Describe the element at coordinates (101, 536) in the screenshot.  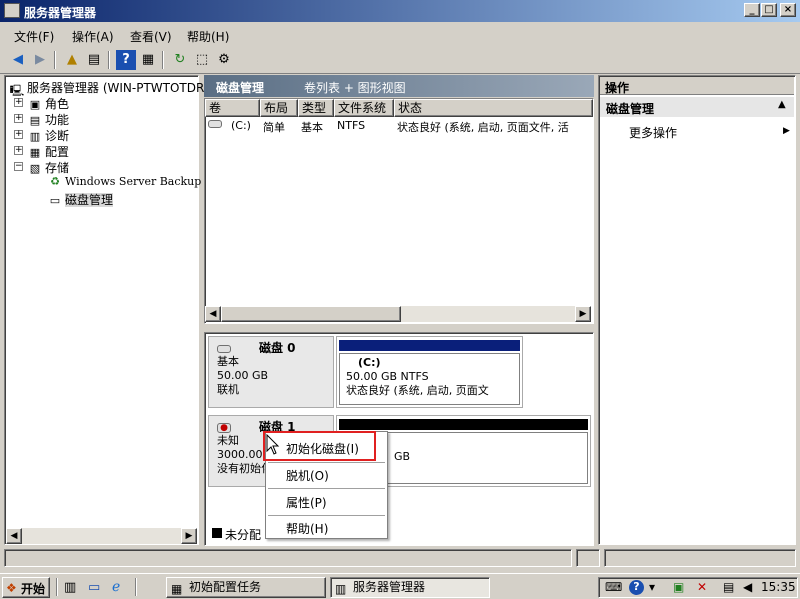
I see `tree-horizontal-scrollbar: ◀ ▶` at that location.